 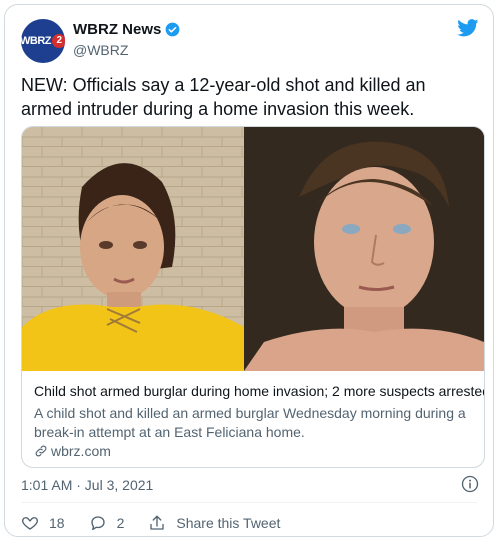 What do you see at coordinates (97, 523) in the screenshot?
I see `reply-bubble-icon` at bounding box center [97, 523].